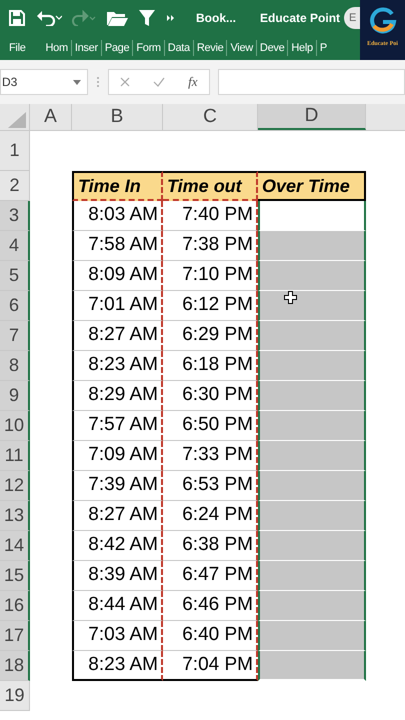  Describe the element at coordinates (116, 48) in the screenshot. I see `ribbon-tab: Page` at that location.